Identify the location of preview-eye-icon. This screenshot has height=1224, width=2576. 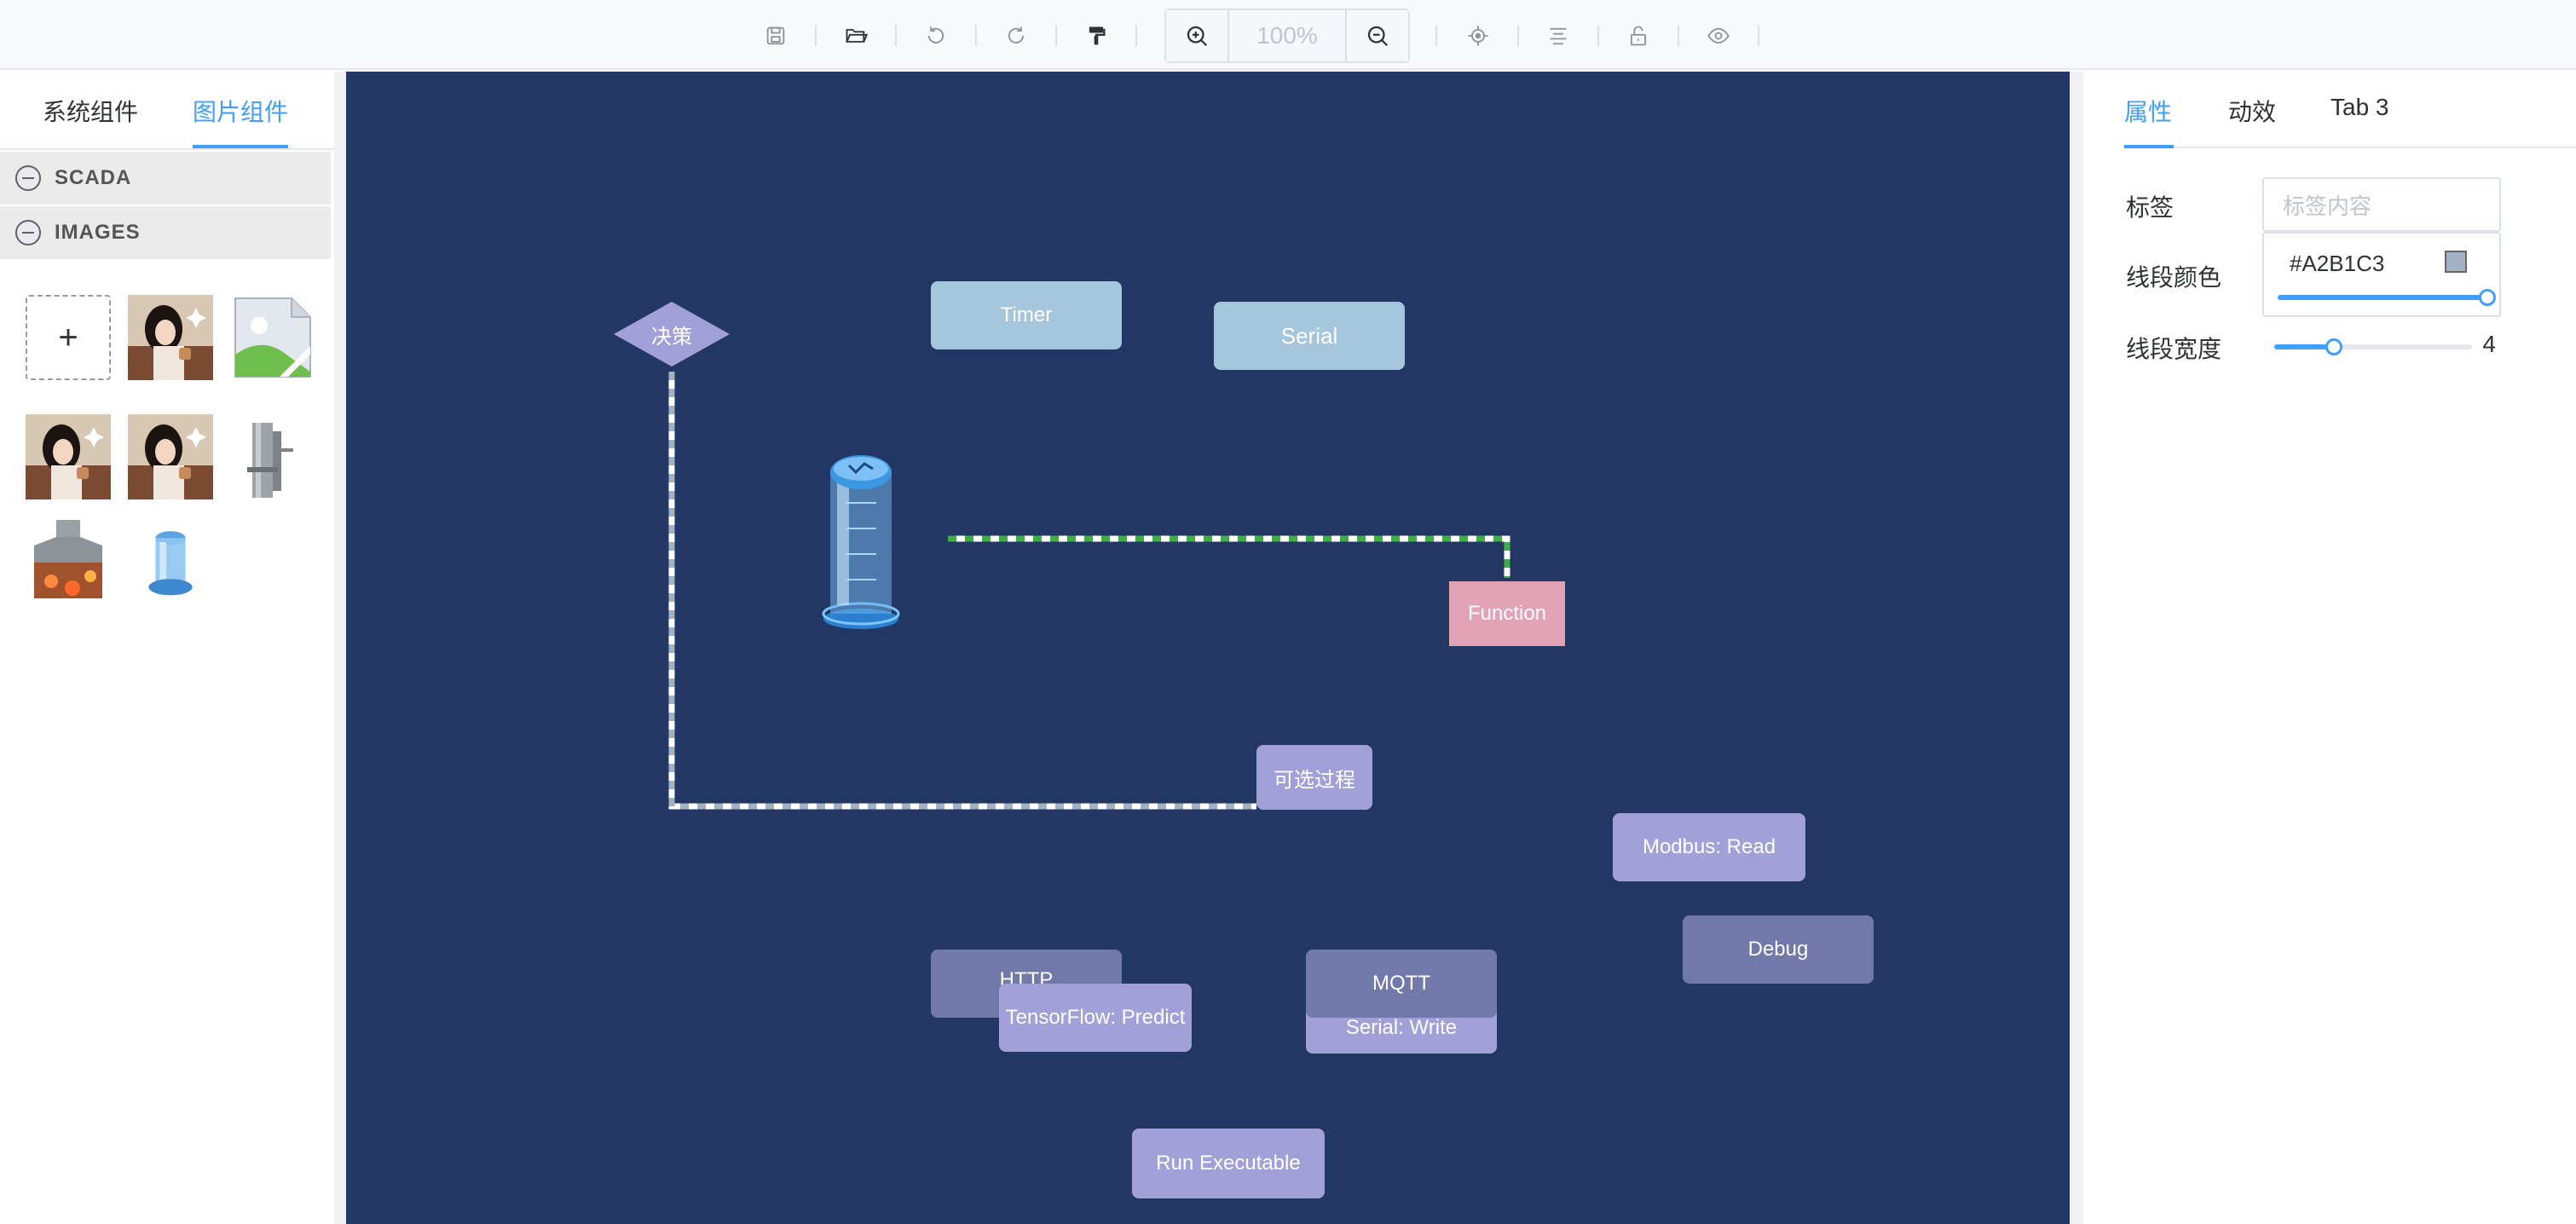
(1718, 36).